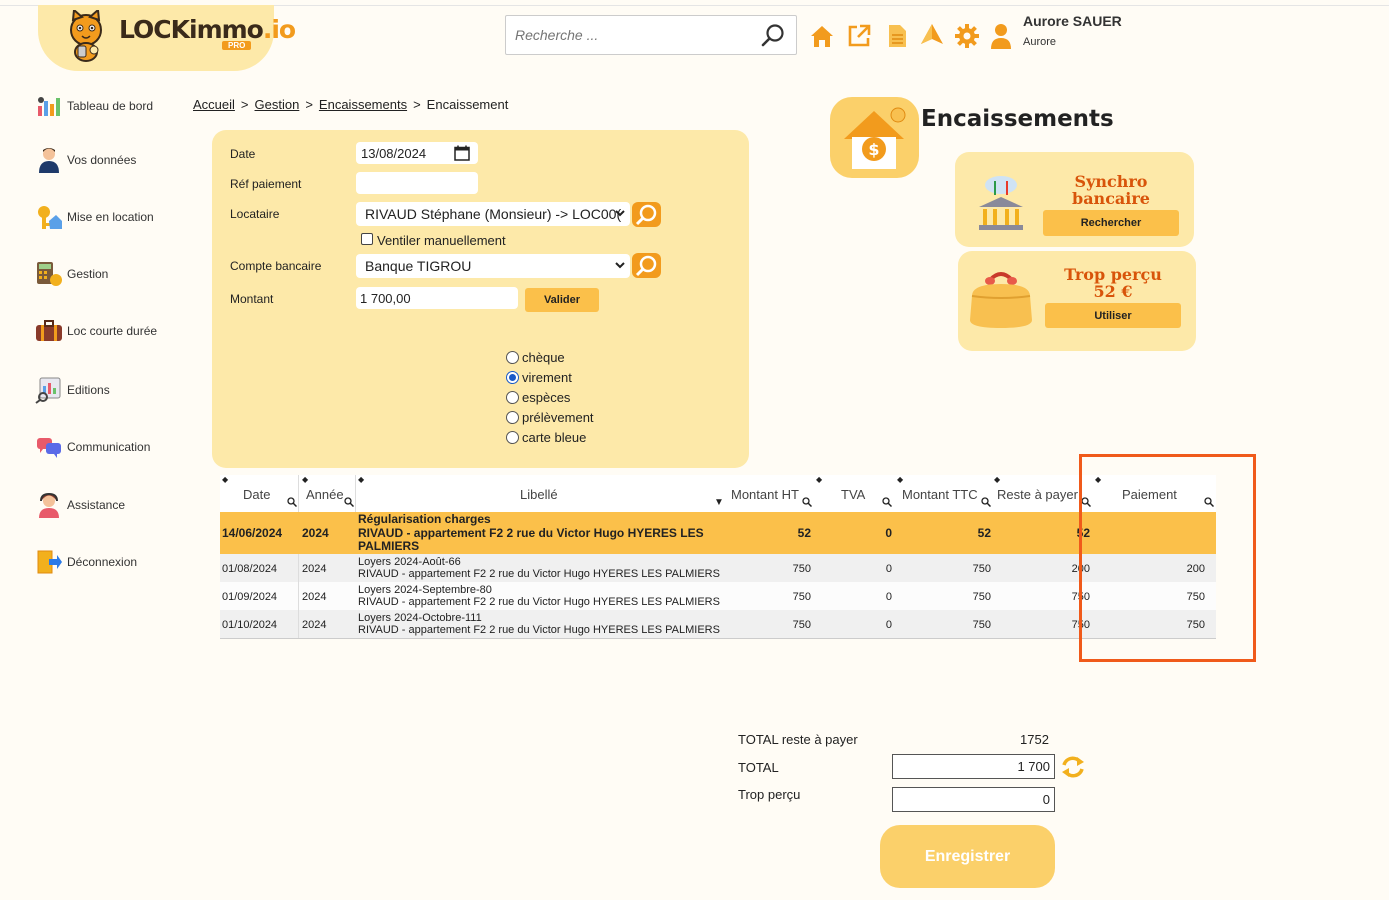 The width and height of the screenshot is (1389, 900). Describe the element at coordinates (325, 494) in the screenshot. I see `header-annee: Année` at that location.